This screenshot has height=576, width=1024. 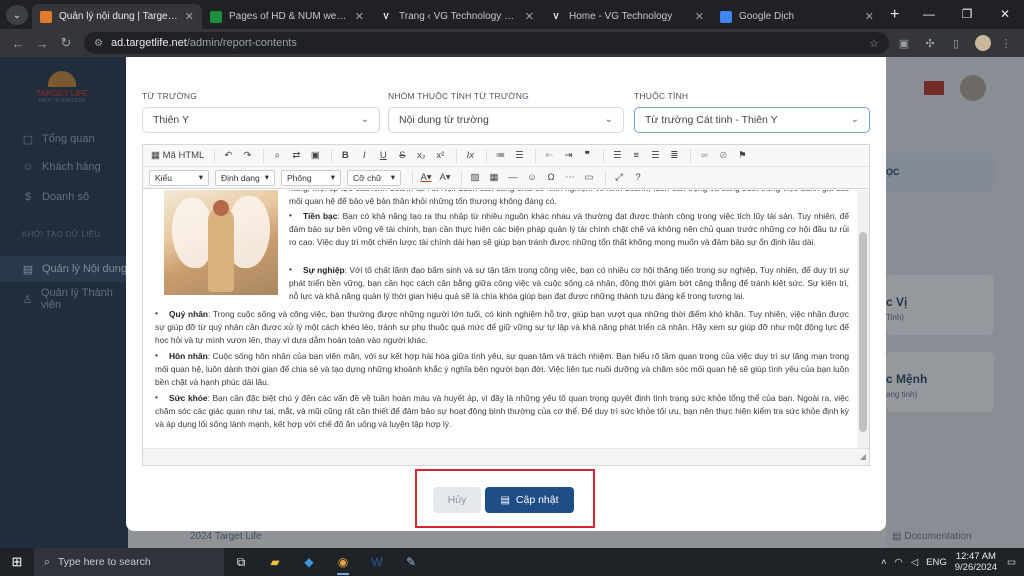 I want to click on numbered-list-icon: ≔, so click(x=500, y=156).